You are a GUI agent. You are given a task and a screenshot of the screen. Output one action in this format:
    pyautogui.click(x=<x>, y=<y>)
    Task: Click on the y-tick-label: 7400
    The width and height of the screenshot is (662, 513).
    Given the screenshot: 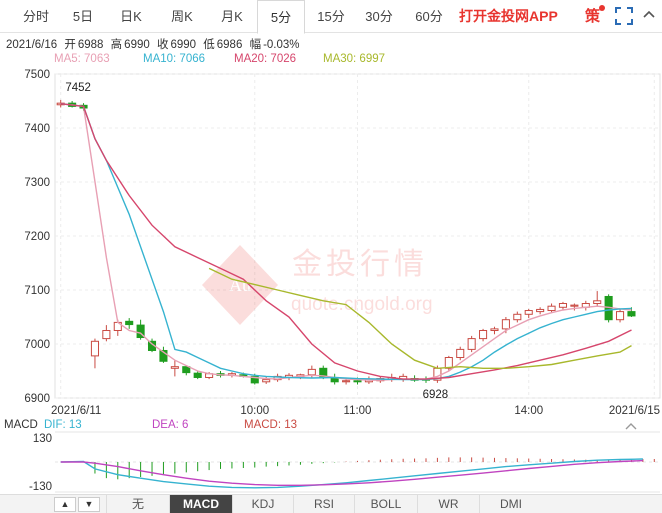 What is the action you would take?
    pyautogui.click(x=37, y=129)
    